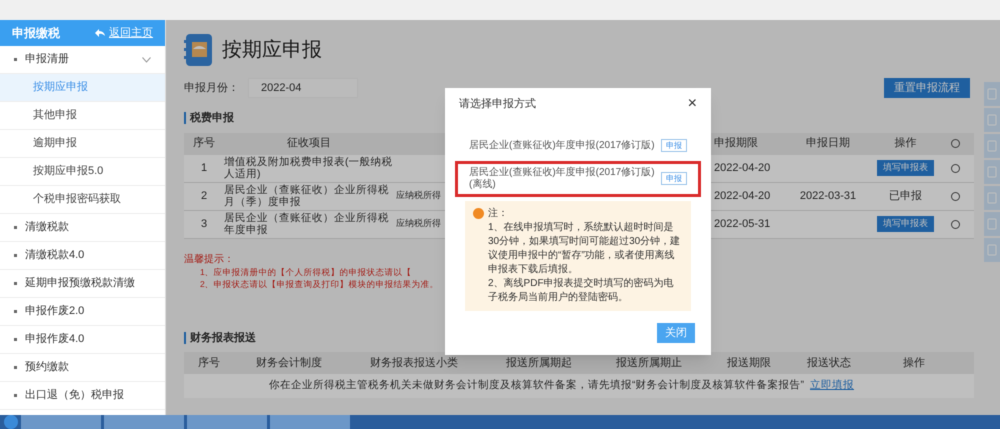  I want to click on sidebar-item: 清缴税款, so click(82, 228).